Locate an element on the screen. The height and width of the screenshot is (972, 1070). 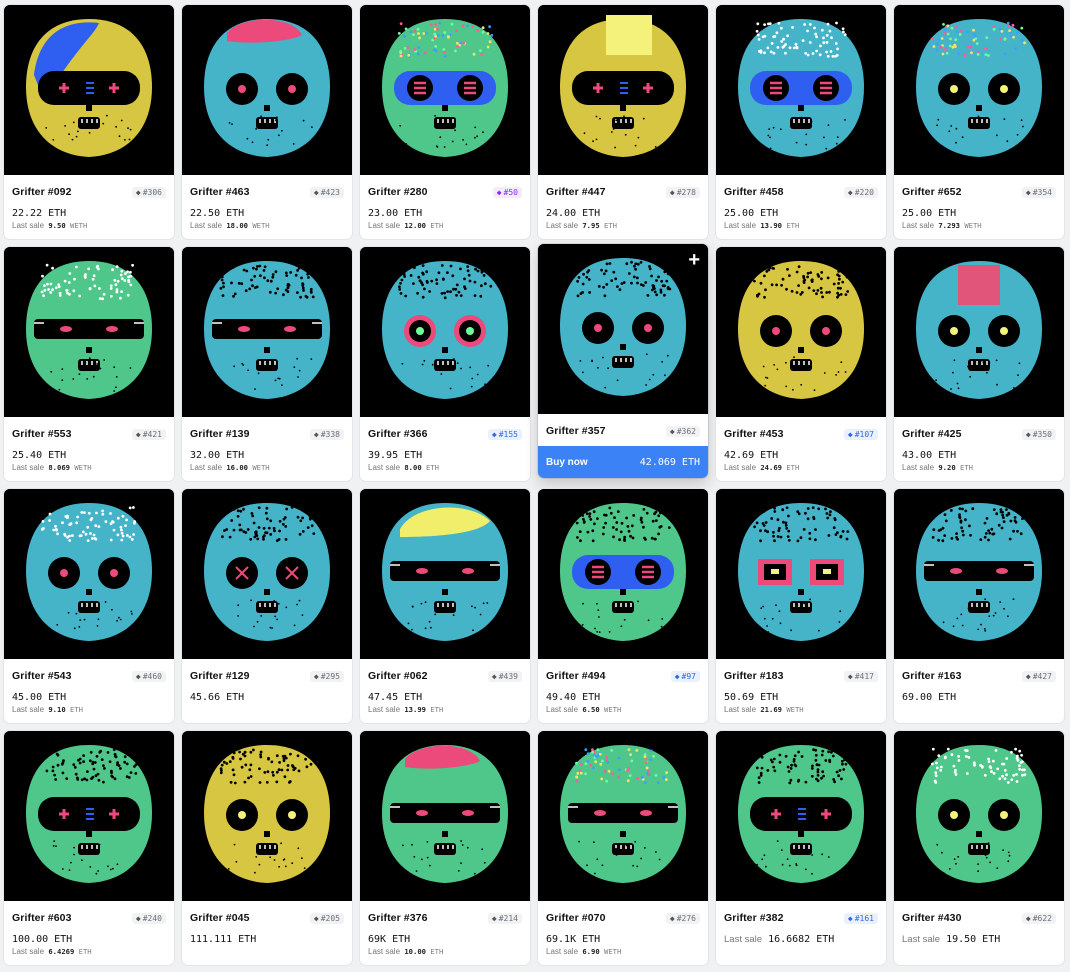
rarity-rank-badge: ◆ #97 is located at coordinates (685, 676).